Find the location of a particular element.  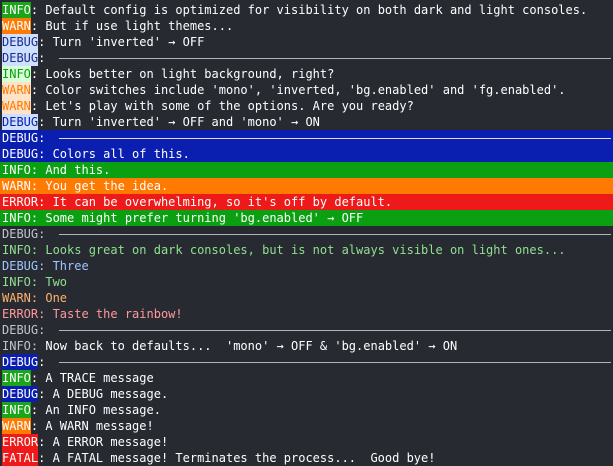

log-message: A WARN message! is located at coordinates (99, 426).